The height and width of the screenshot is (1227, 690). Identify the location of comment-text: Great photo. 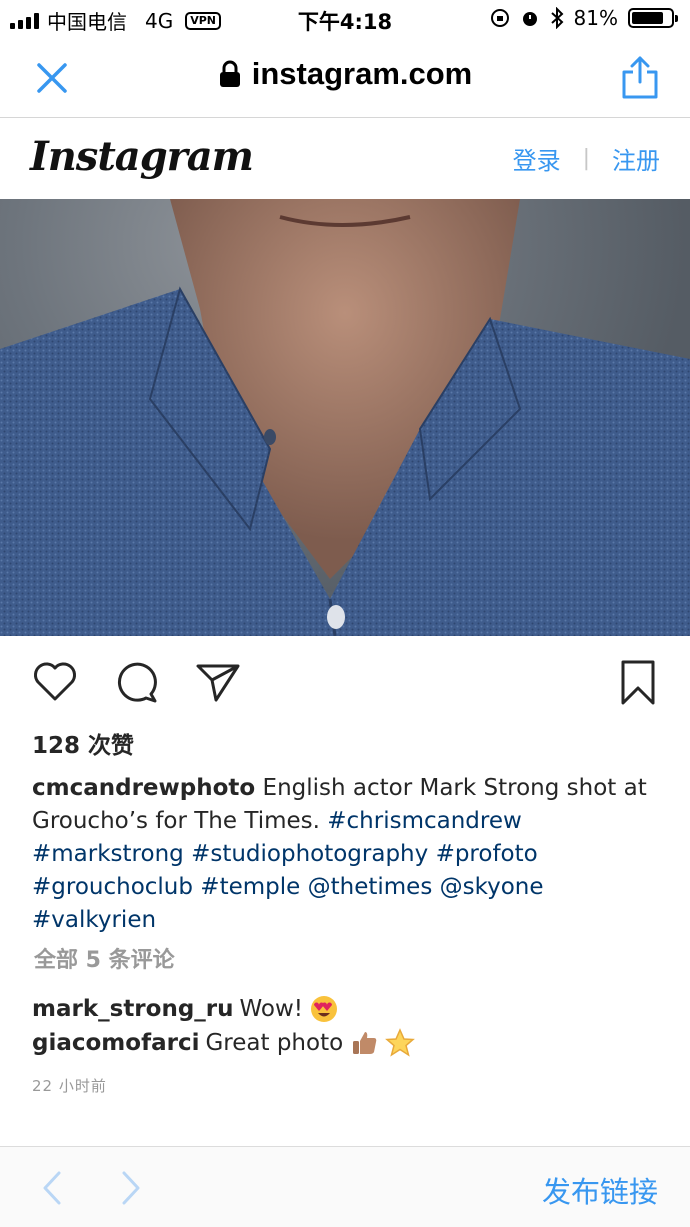
(274, 1043).